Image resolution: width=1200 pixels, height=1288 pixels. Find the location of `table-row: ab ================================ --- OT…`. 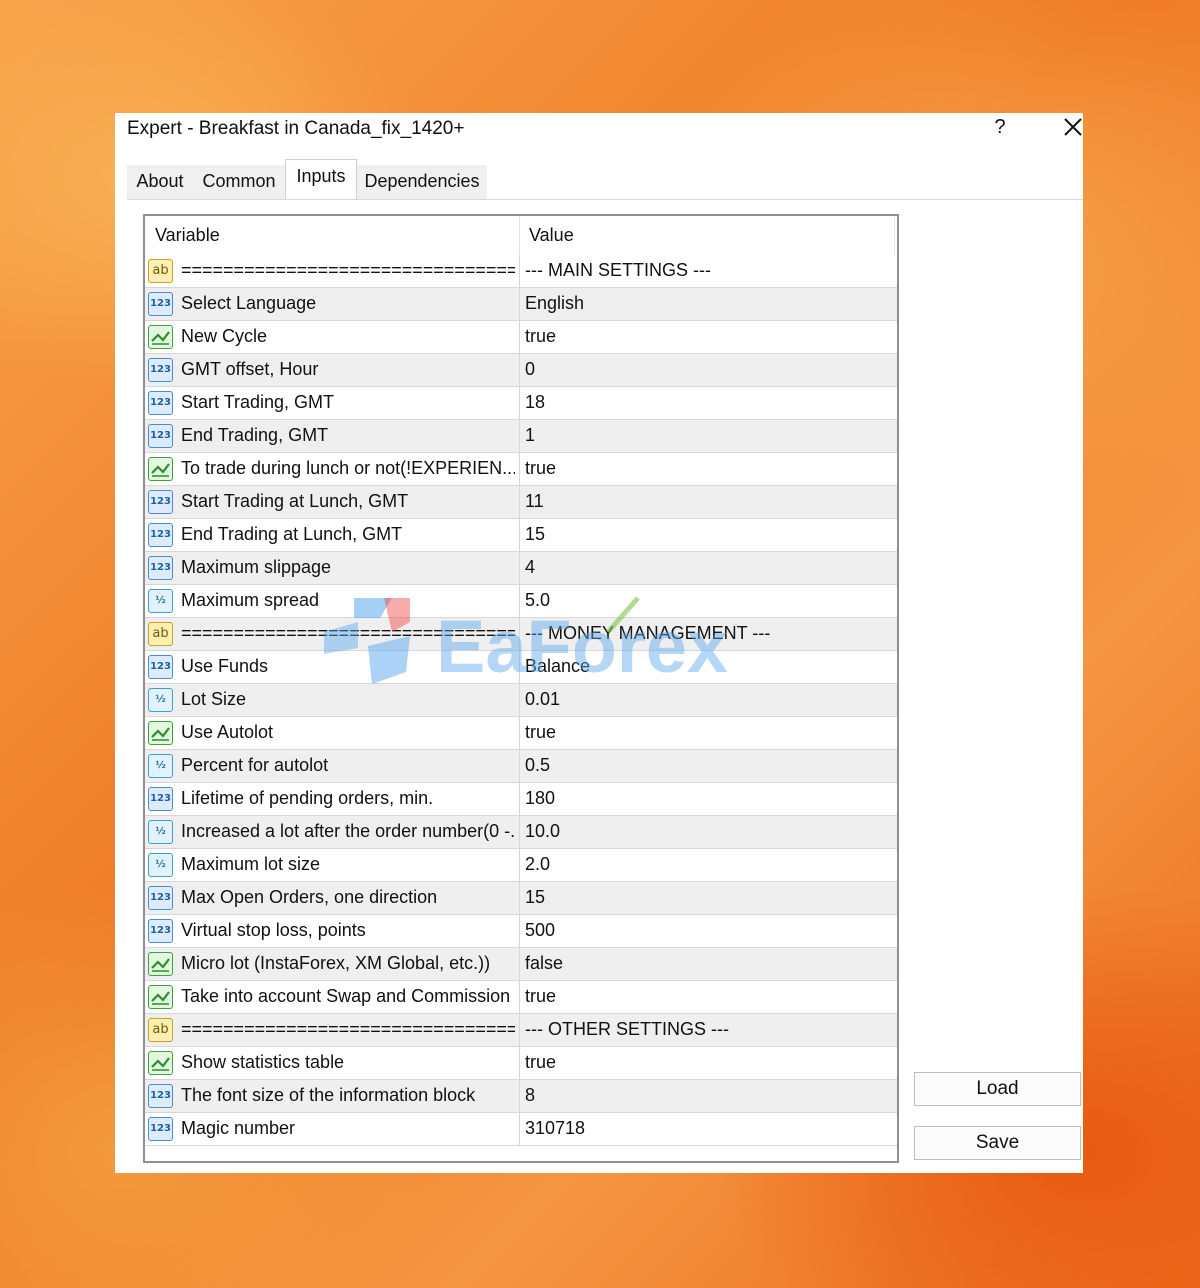

table-row: ab ================================ --- OT… is located at coordinates (521, 1030).